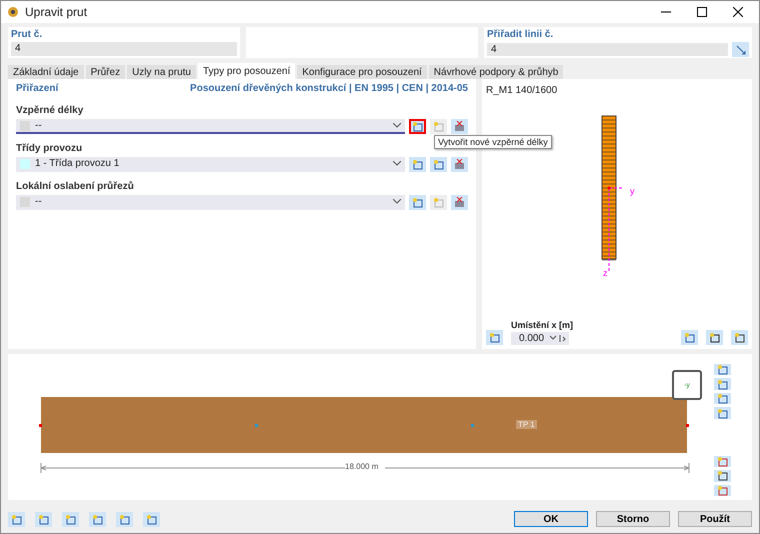 Image resolution: width=760 pixels, height=534 pixels. I want to click on tab: Návrhové podpory & průhyb, so click(496, 72).